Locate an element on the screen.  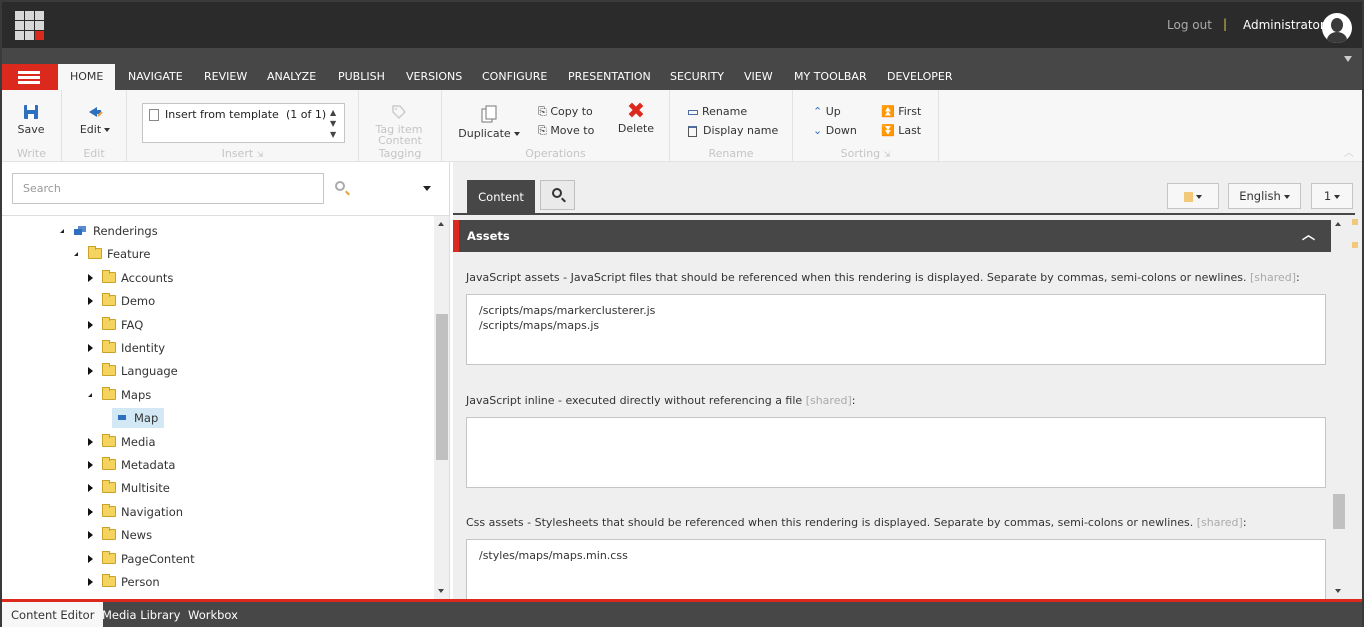
tab-content-editor: Content Editor is located at coordinates (53, 614).